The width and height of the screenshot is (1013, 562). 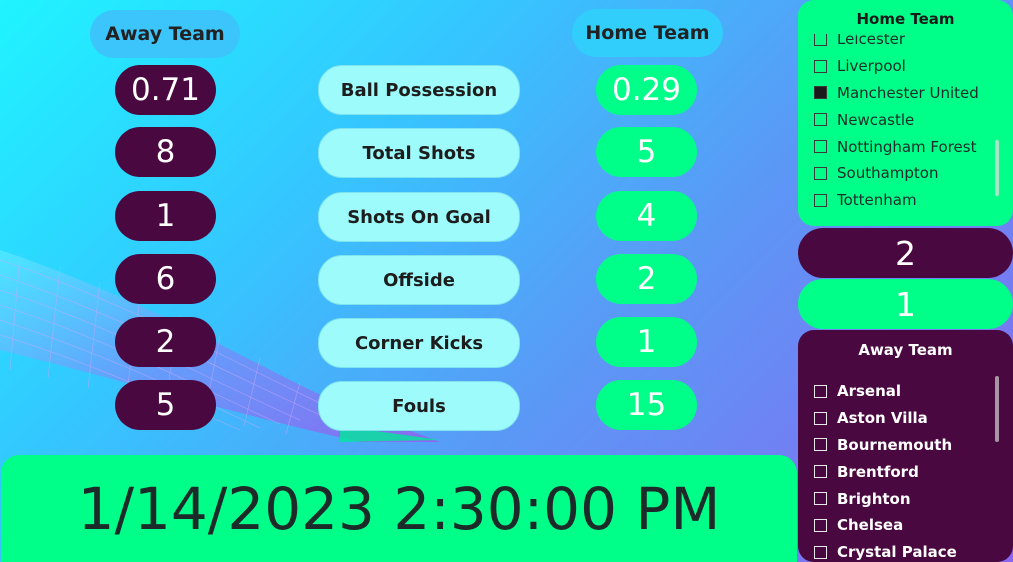 What do you see at coordinates (646, 152) in the screenshot?
I see `home-total-shots-value: 5` at bounding box center [646, 152].